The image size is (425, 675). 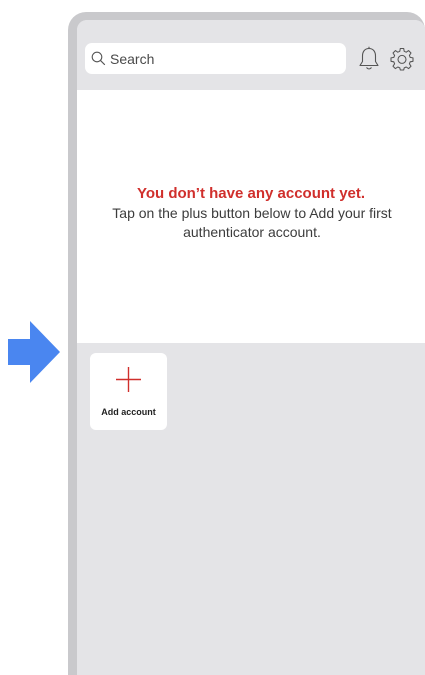 What do you see at coordinates (220, 58) in the screenshot?
I see `search-input` at bounding box center [220, 58].